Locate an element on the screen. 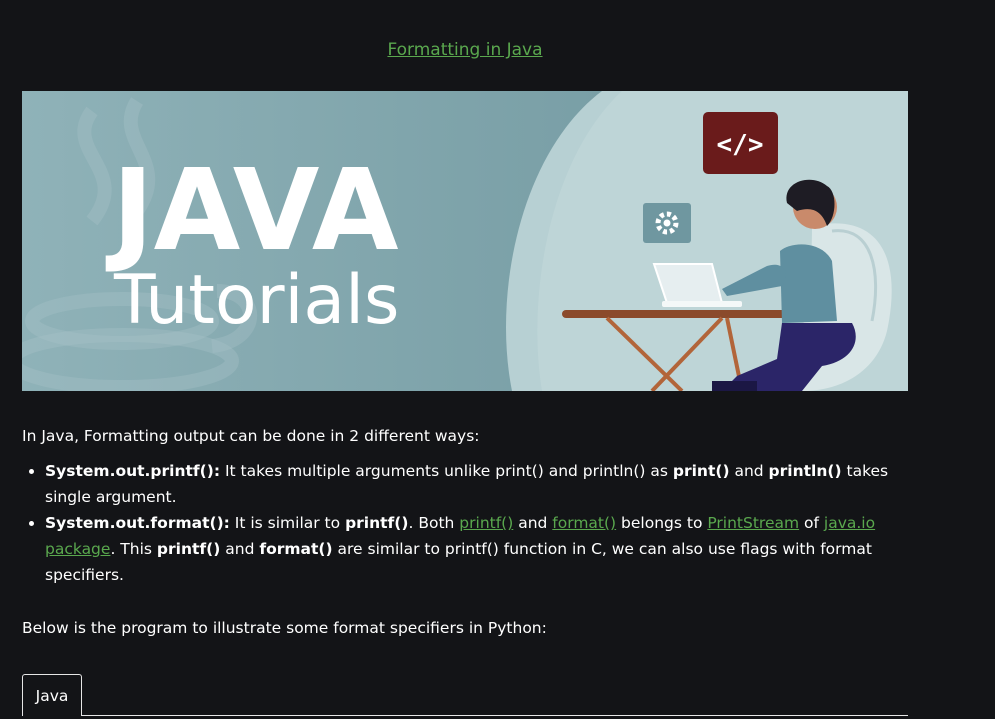 This screenshot has width=995, height=719. method-name: System.out.format(): is located at coordinates (137, 523).